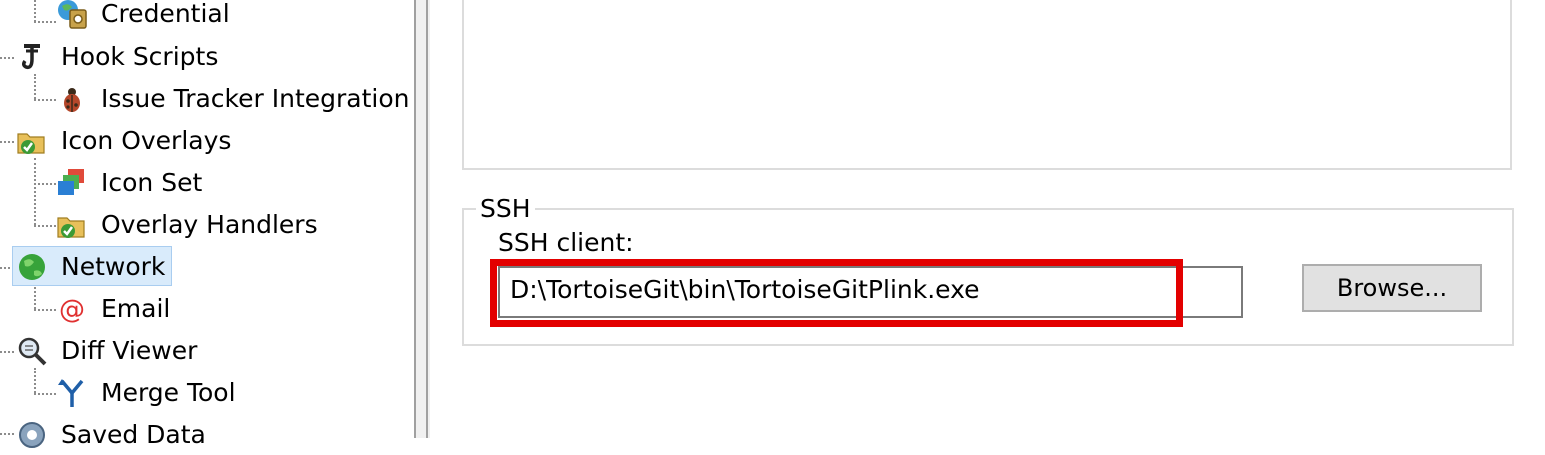 The height and width of the screenshot is (455, 1545). Describe the element at coordinates (505, 209) in the screenshot. I see `ssh-group-label: SSH` at that location.